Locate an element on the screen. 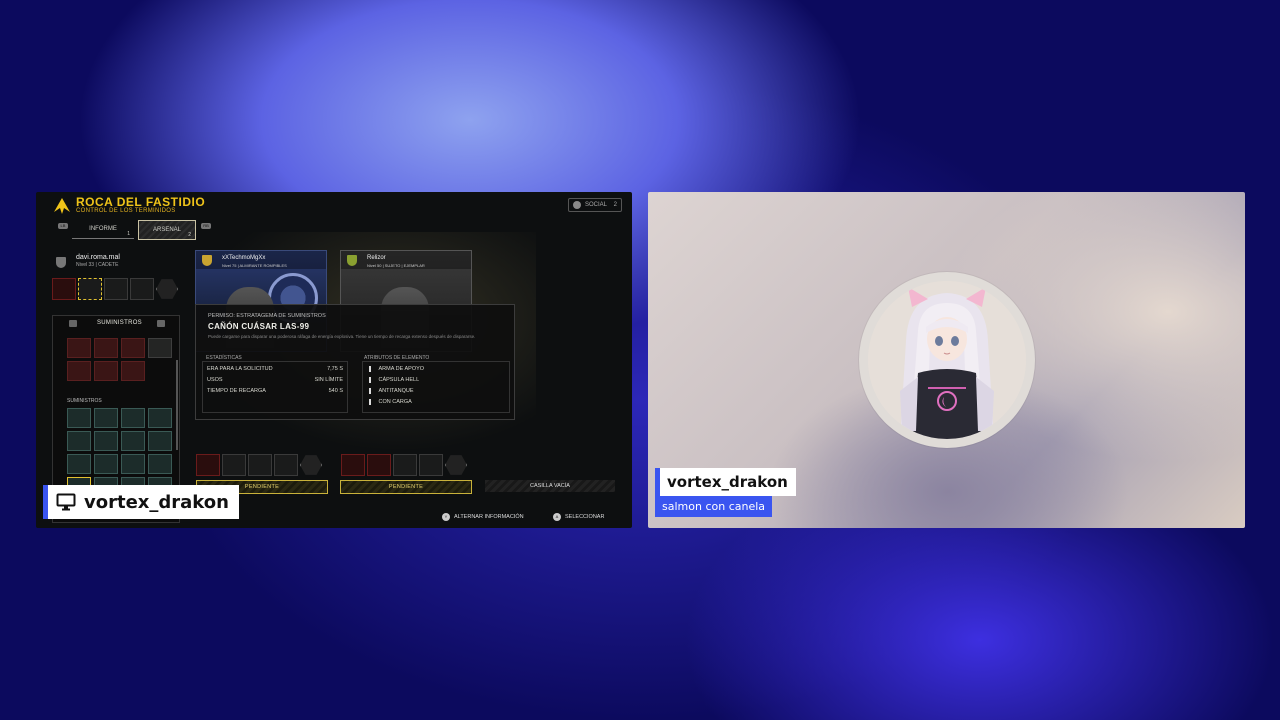  participant-username: vortex_drakon is located at coordinates (727, 482).